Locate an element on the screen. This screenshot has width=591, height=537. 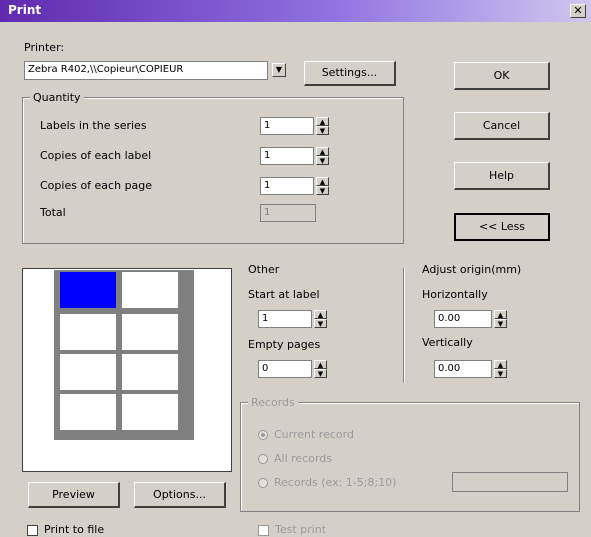
all-records-label: All records is located at coordinates (303, 458).